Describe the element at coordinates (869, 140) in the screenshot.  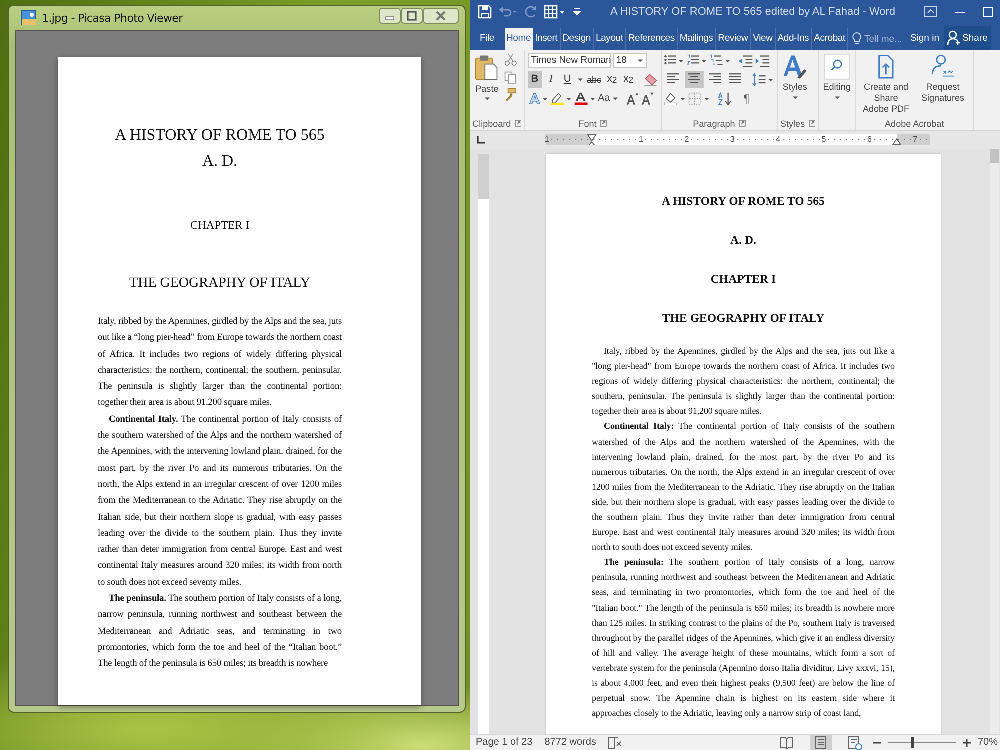
I see `ruler-number: 6` at that location.